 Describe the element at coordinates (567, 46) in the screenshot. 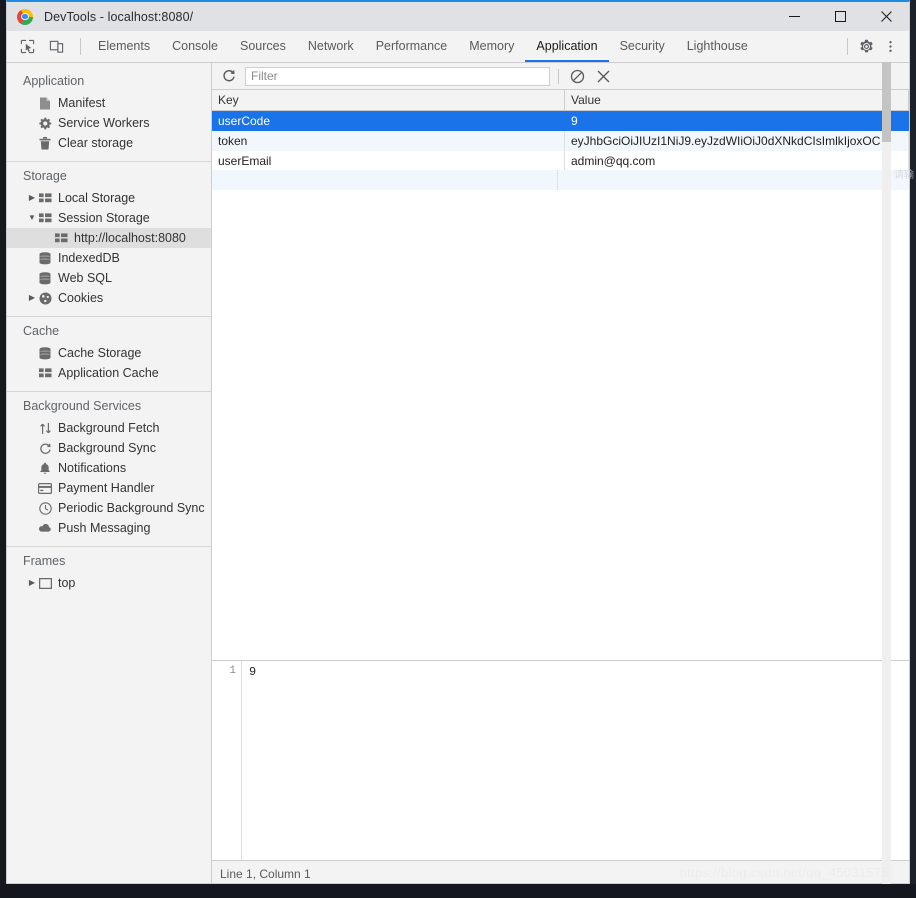

I see `tab-application: Application` at that location.